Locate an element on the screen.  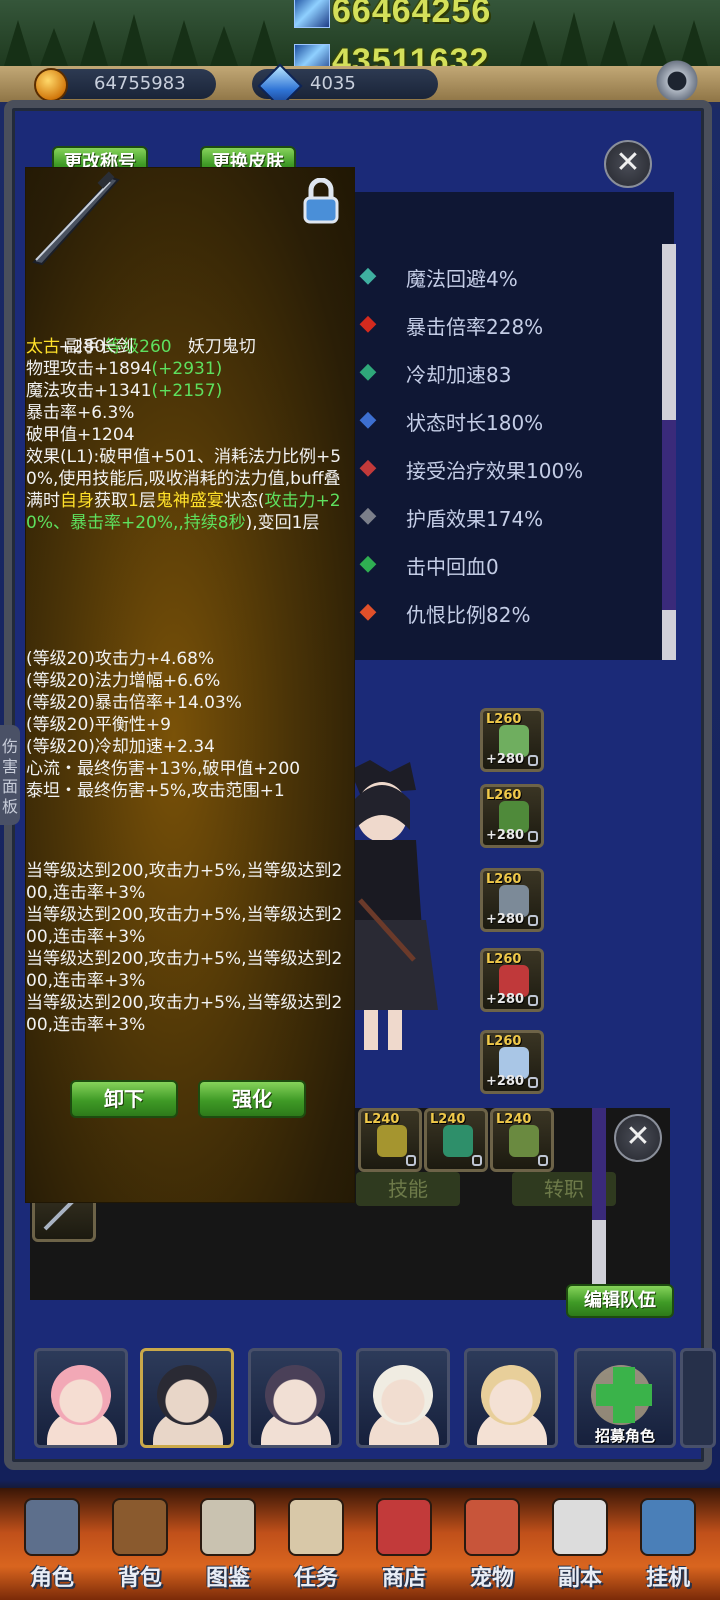
item-type: 副手长剑 is located at coordinates (99, 347).